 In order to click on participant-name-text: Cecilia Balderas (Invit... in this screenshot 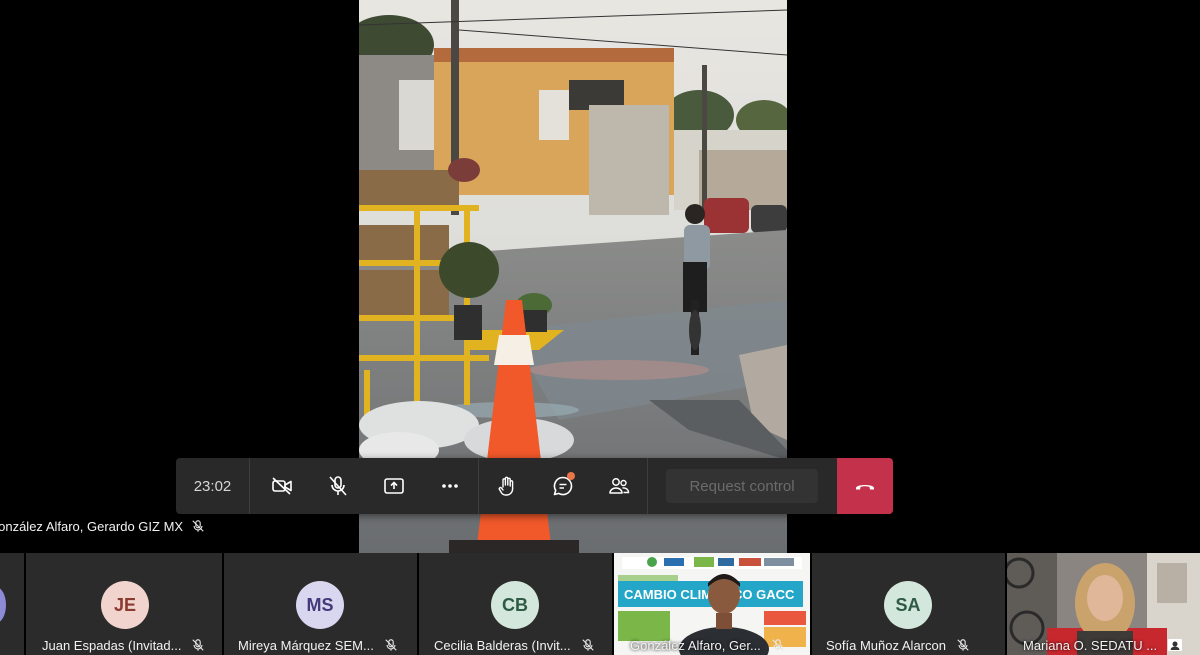, I will do `click(502, 645)`.